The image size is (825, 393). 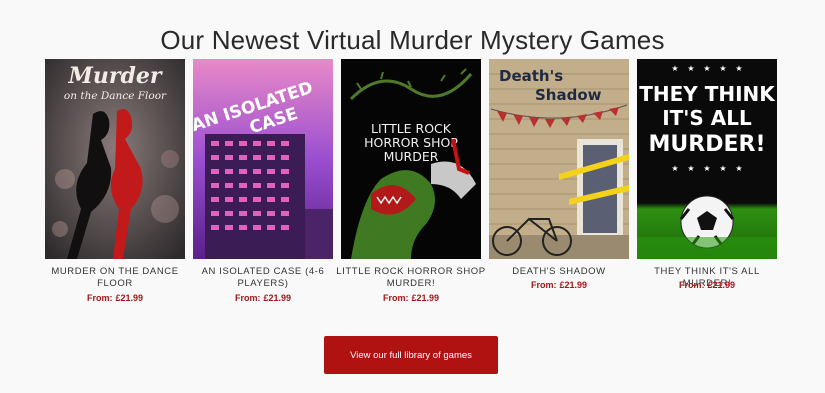 I want to click on game-cover-image: Death's Shadow, so click(x=559, y=159).